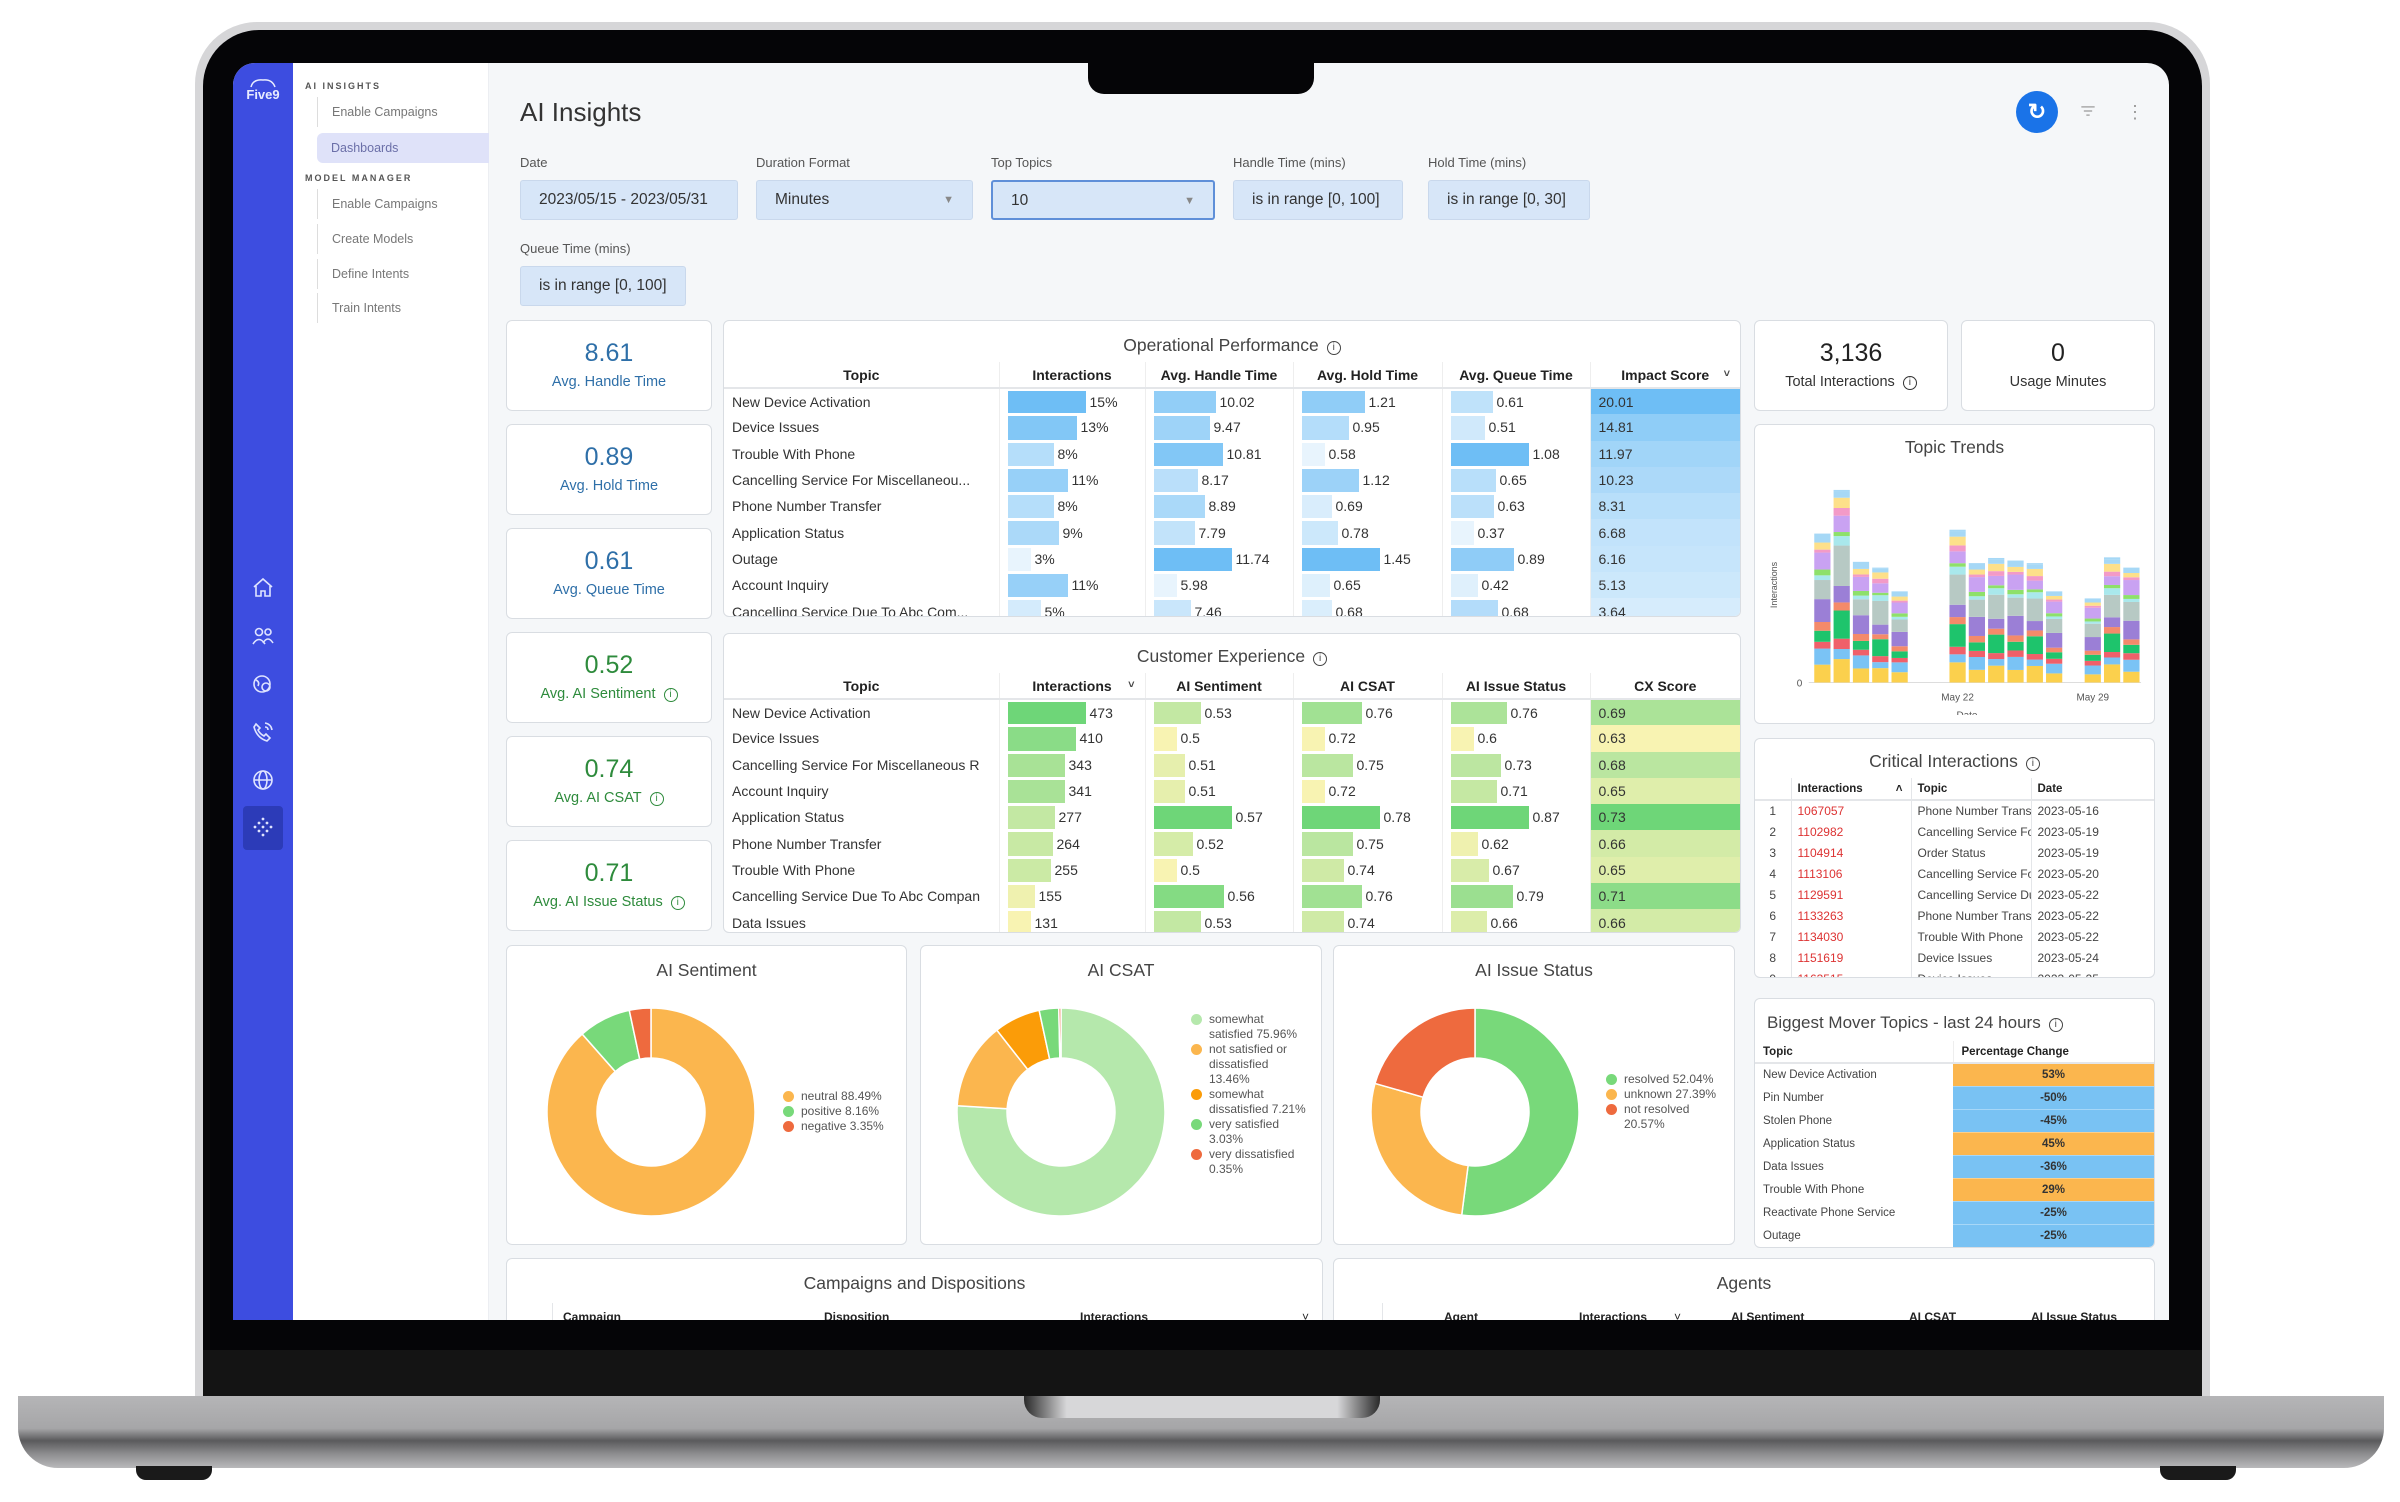 Image resolution: width=2400 pixels, height=1502 pixels. What do you see at coordinates (1251, 1102) in the screenshot?
I see `legend-item: somewhat dissatisfied 7.21%` at bounding box center [1251, 1102].